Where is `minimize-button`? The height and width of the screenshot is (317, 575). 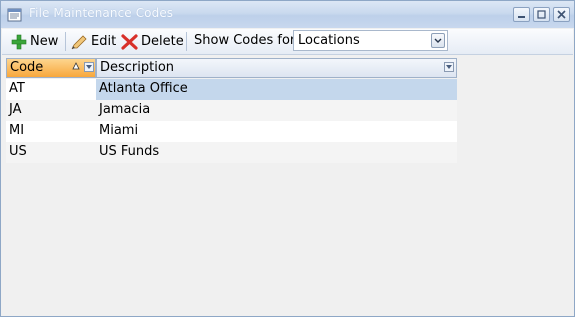
minimize-button is located at coordinates (521, 14).